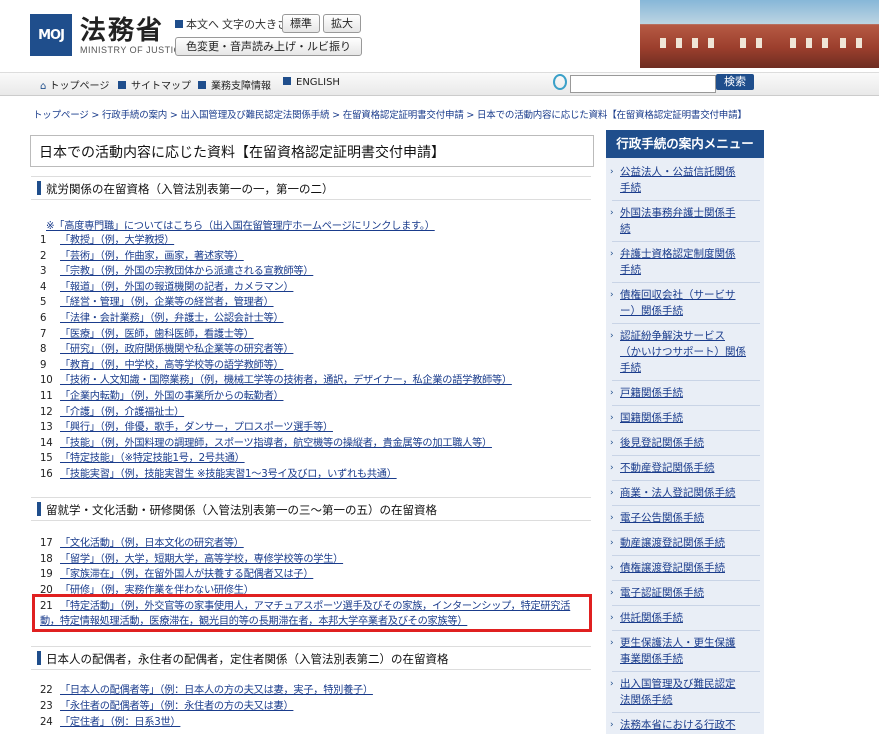  What do you see at coordinates (683, 180) in the screenshot?
I see `sidebar-item: › 公益法人・公益信託関係 手続` at bounding box center [683, 180].